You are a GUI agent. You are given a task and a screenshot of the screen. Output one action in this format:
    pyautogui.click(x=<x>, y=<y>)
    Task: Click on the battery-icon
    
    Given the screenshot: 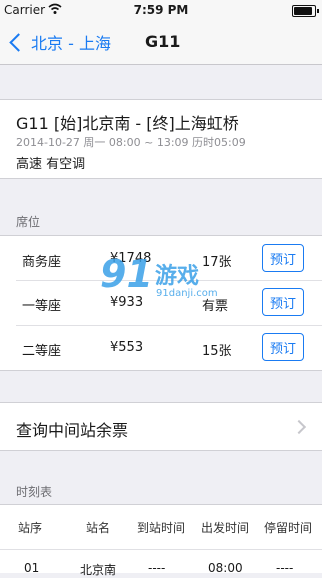 What is the action you would take?
    pyautogui.click(x=305, y=11)
    